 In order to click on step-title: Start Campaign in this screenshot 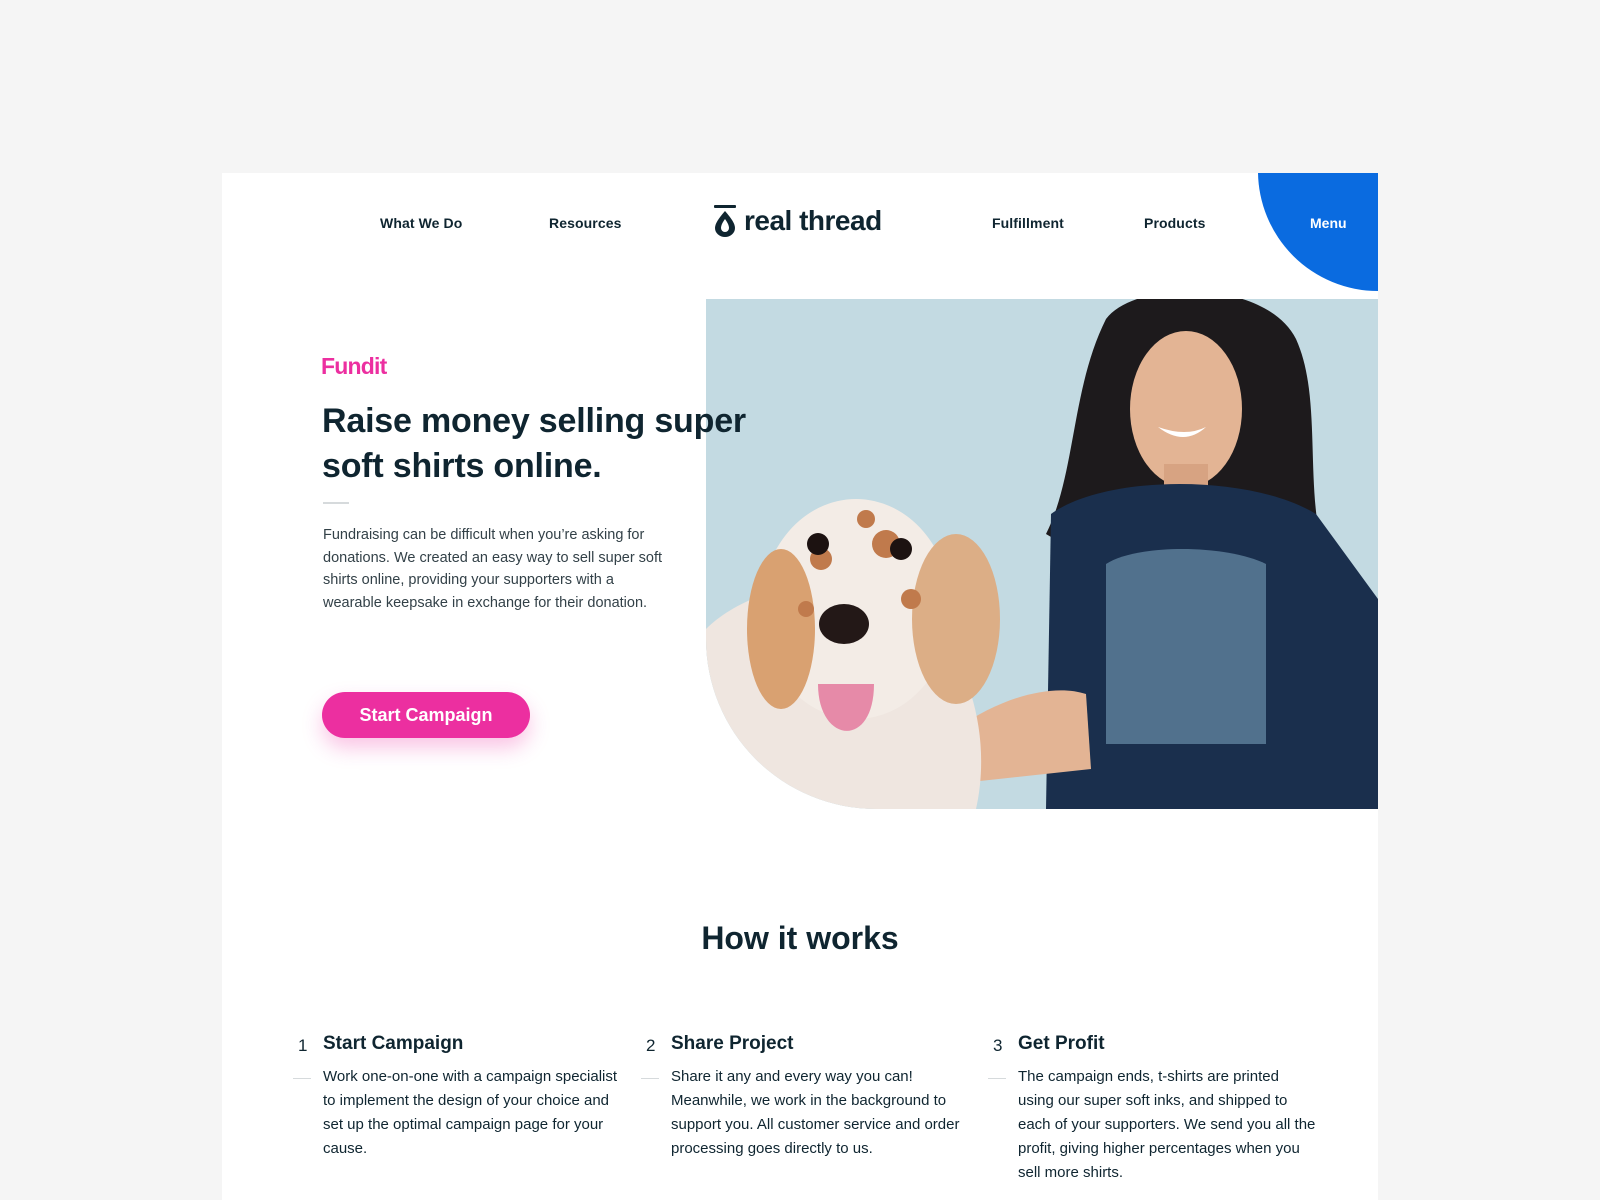, I will do `click(393, 1043)`.